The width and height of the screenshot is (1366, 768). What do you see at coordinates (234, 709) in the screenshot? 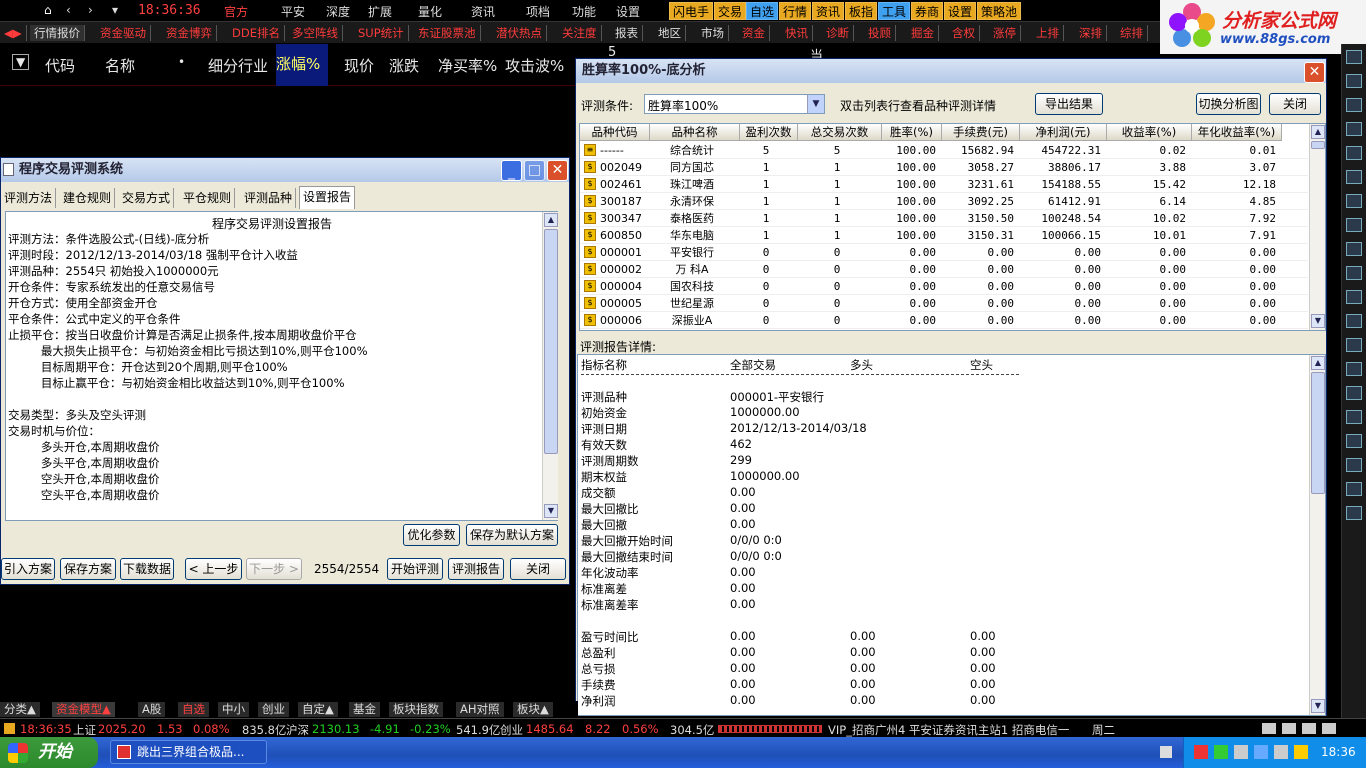
I see `btab-sme: 中小` at bounding box center [234, 709].